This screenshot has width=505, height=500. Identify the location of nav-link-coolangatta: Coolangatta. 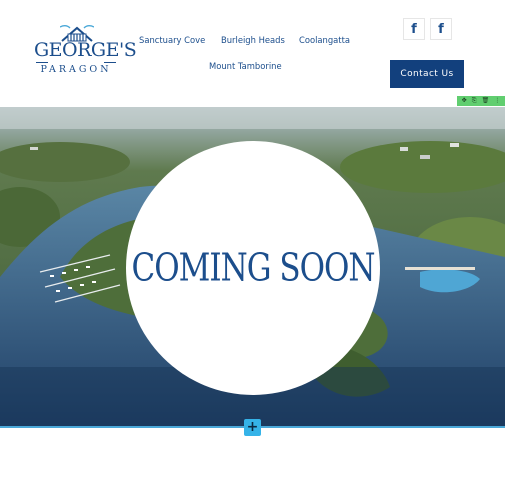
(324, 40).